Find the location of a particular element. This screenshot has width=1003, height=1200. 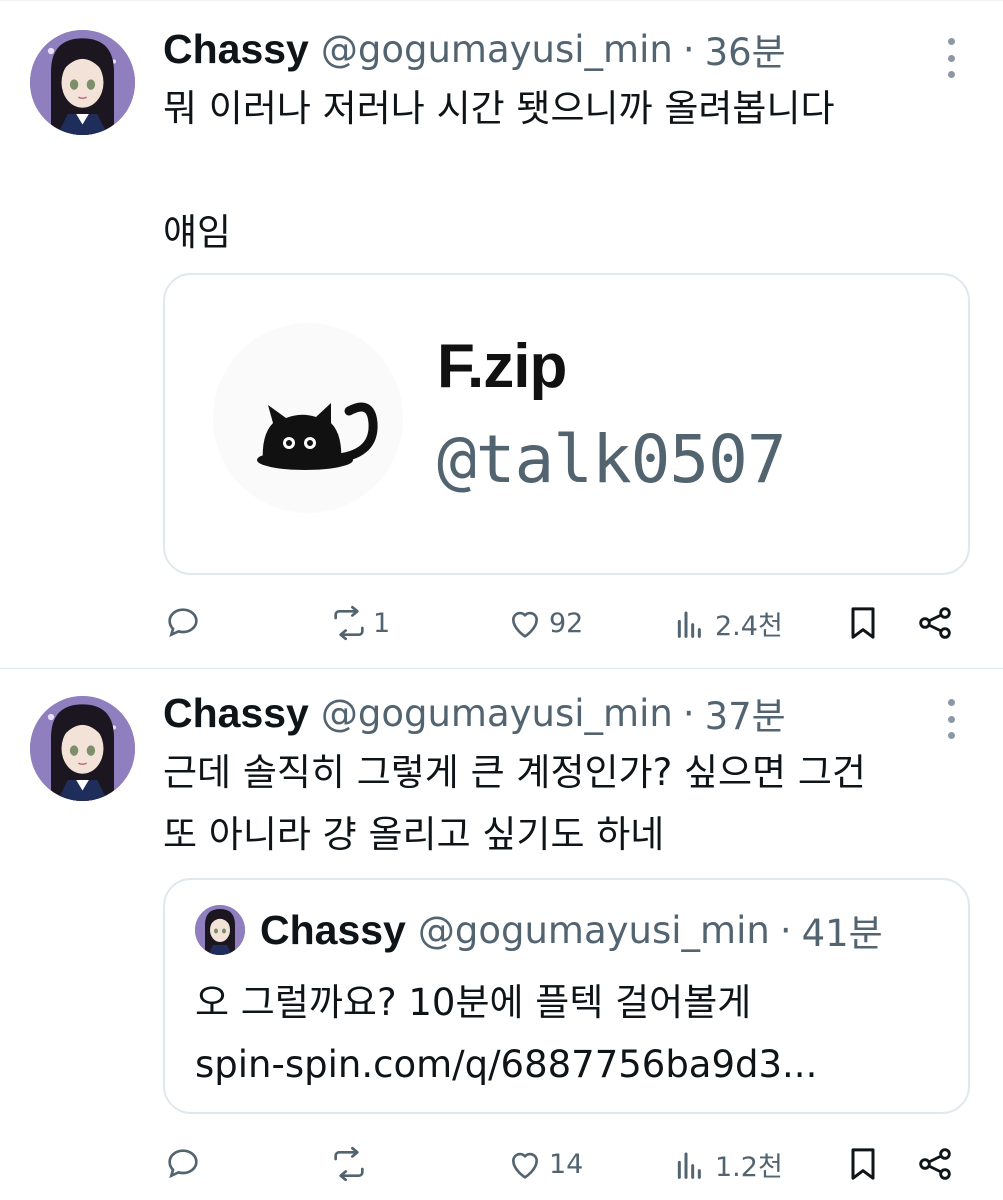

tweet-text-line: 또 아니라 걍 올리고 싶기도 하네 is located at coordinates (414, 834).